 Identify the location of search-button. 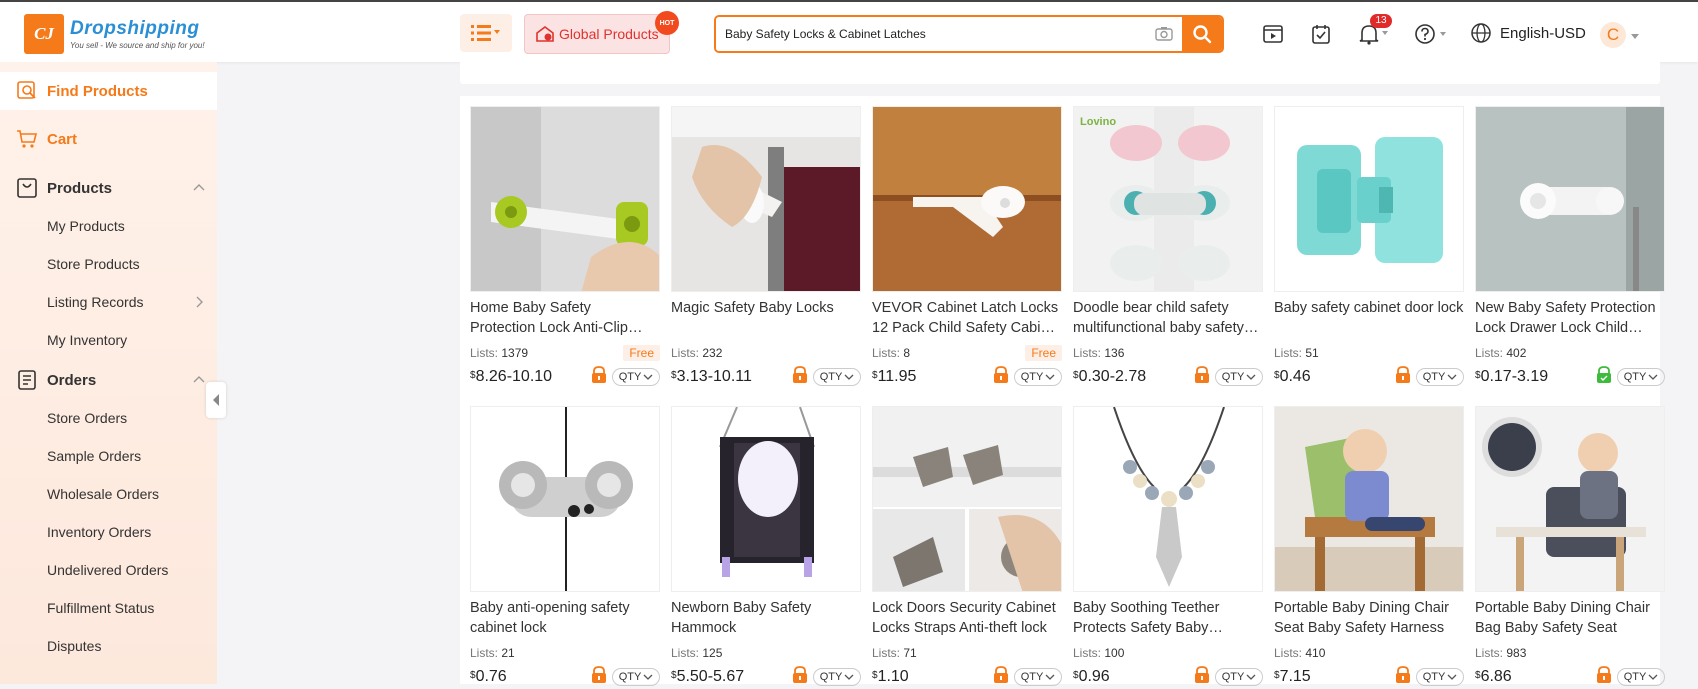
(1202, 34).